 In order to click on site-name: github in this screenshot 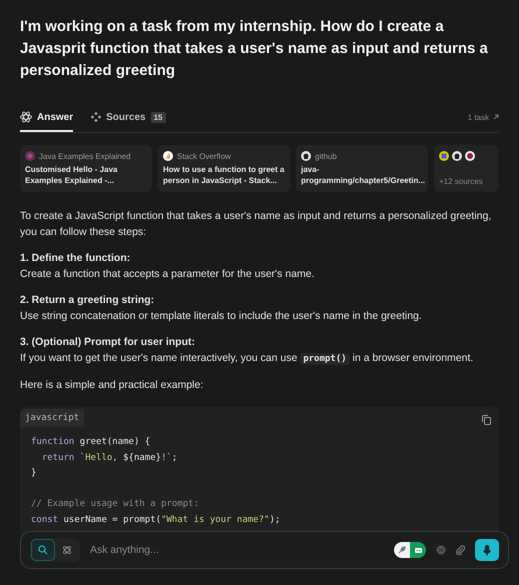, I will do `click(326, 156)`.